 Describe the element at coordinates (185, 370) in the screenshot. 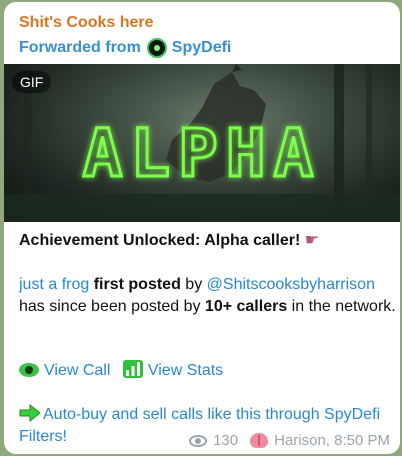

I see `view-stats-link: View Stats` at that location.